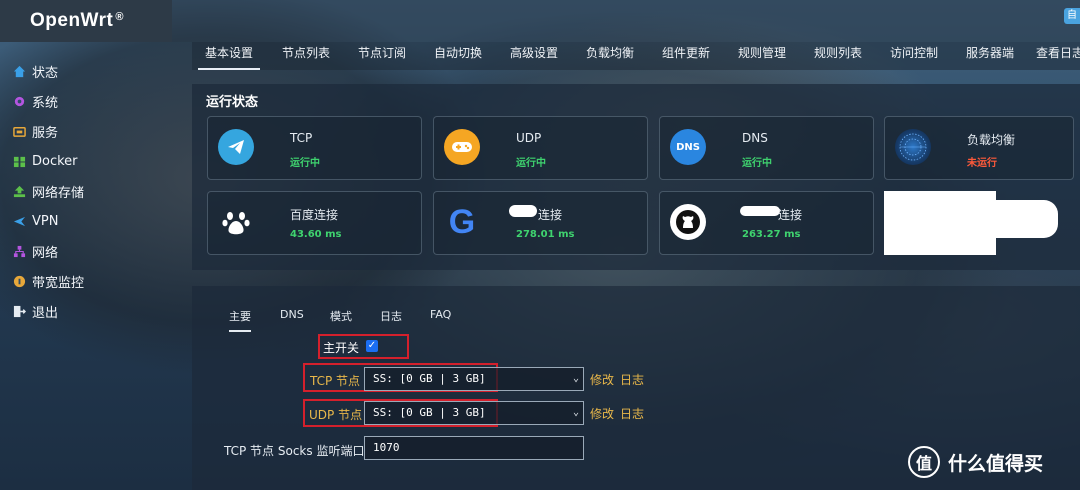 Image resolution: width=1080 pixels, height=490 pixels. I want to click on tcp-node-select: SS: [0 GB | 3 GB] ⌄, so click(474, 379).